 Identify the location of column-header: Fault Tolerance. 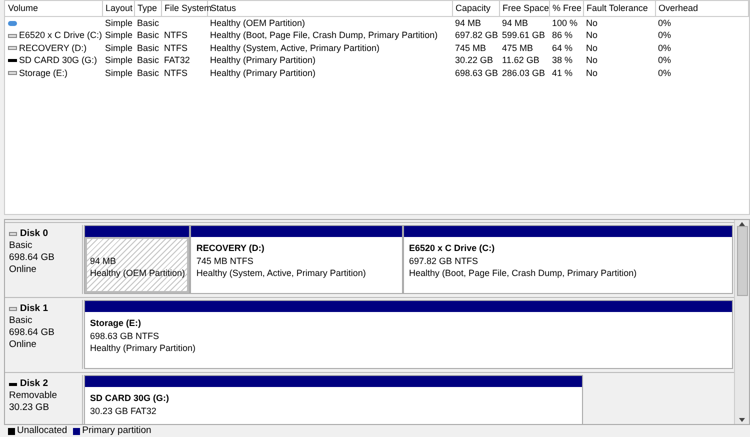
(619, 8).